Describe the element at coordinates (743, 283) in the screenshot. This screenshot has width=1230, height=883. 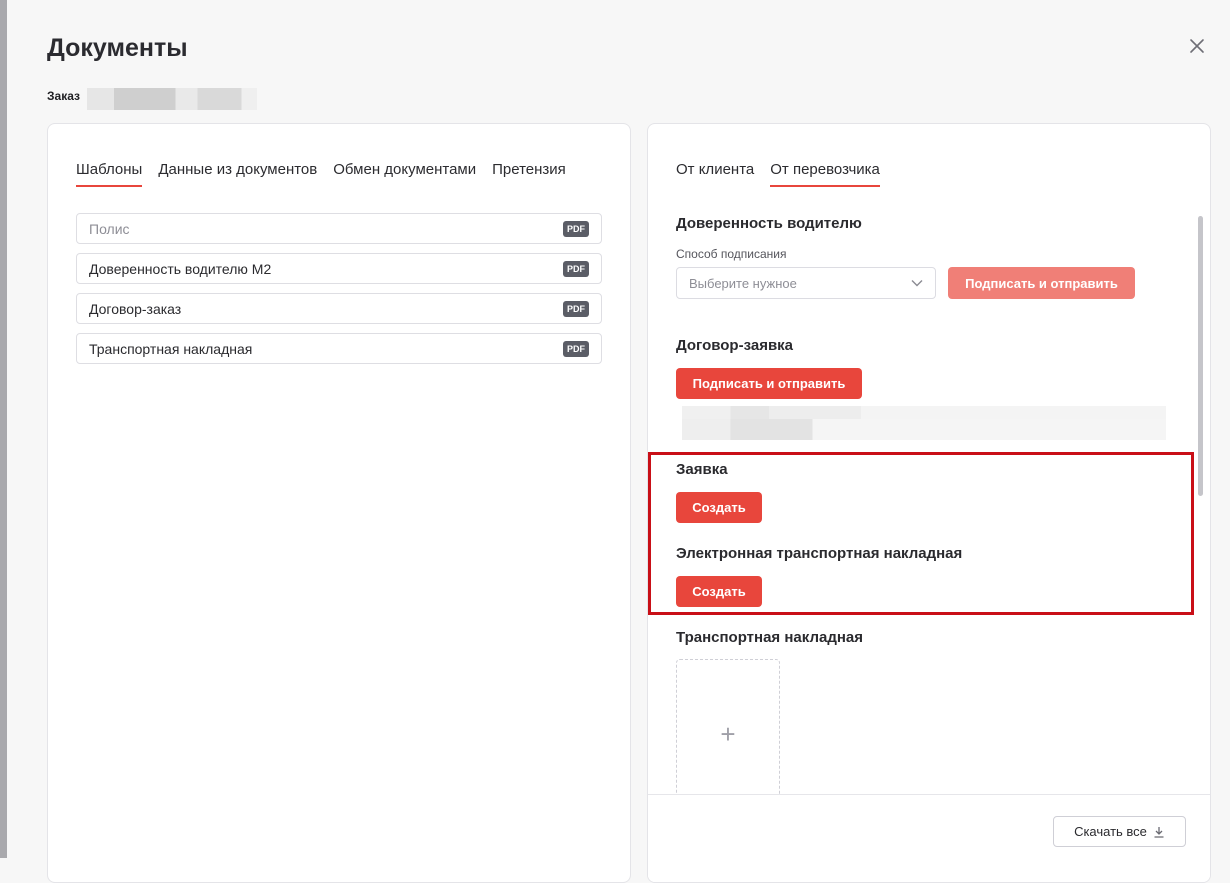
I see `sign-method-placeholder: Выберите нужное` at that location.